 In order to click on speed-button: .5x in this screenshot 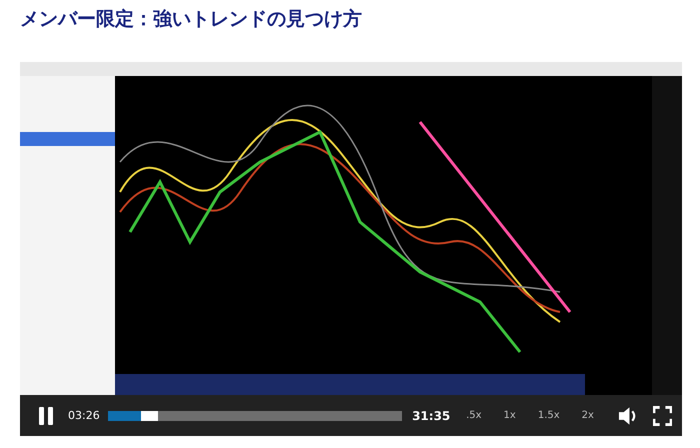, I will do `click(474, 415)`.